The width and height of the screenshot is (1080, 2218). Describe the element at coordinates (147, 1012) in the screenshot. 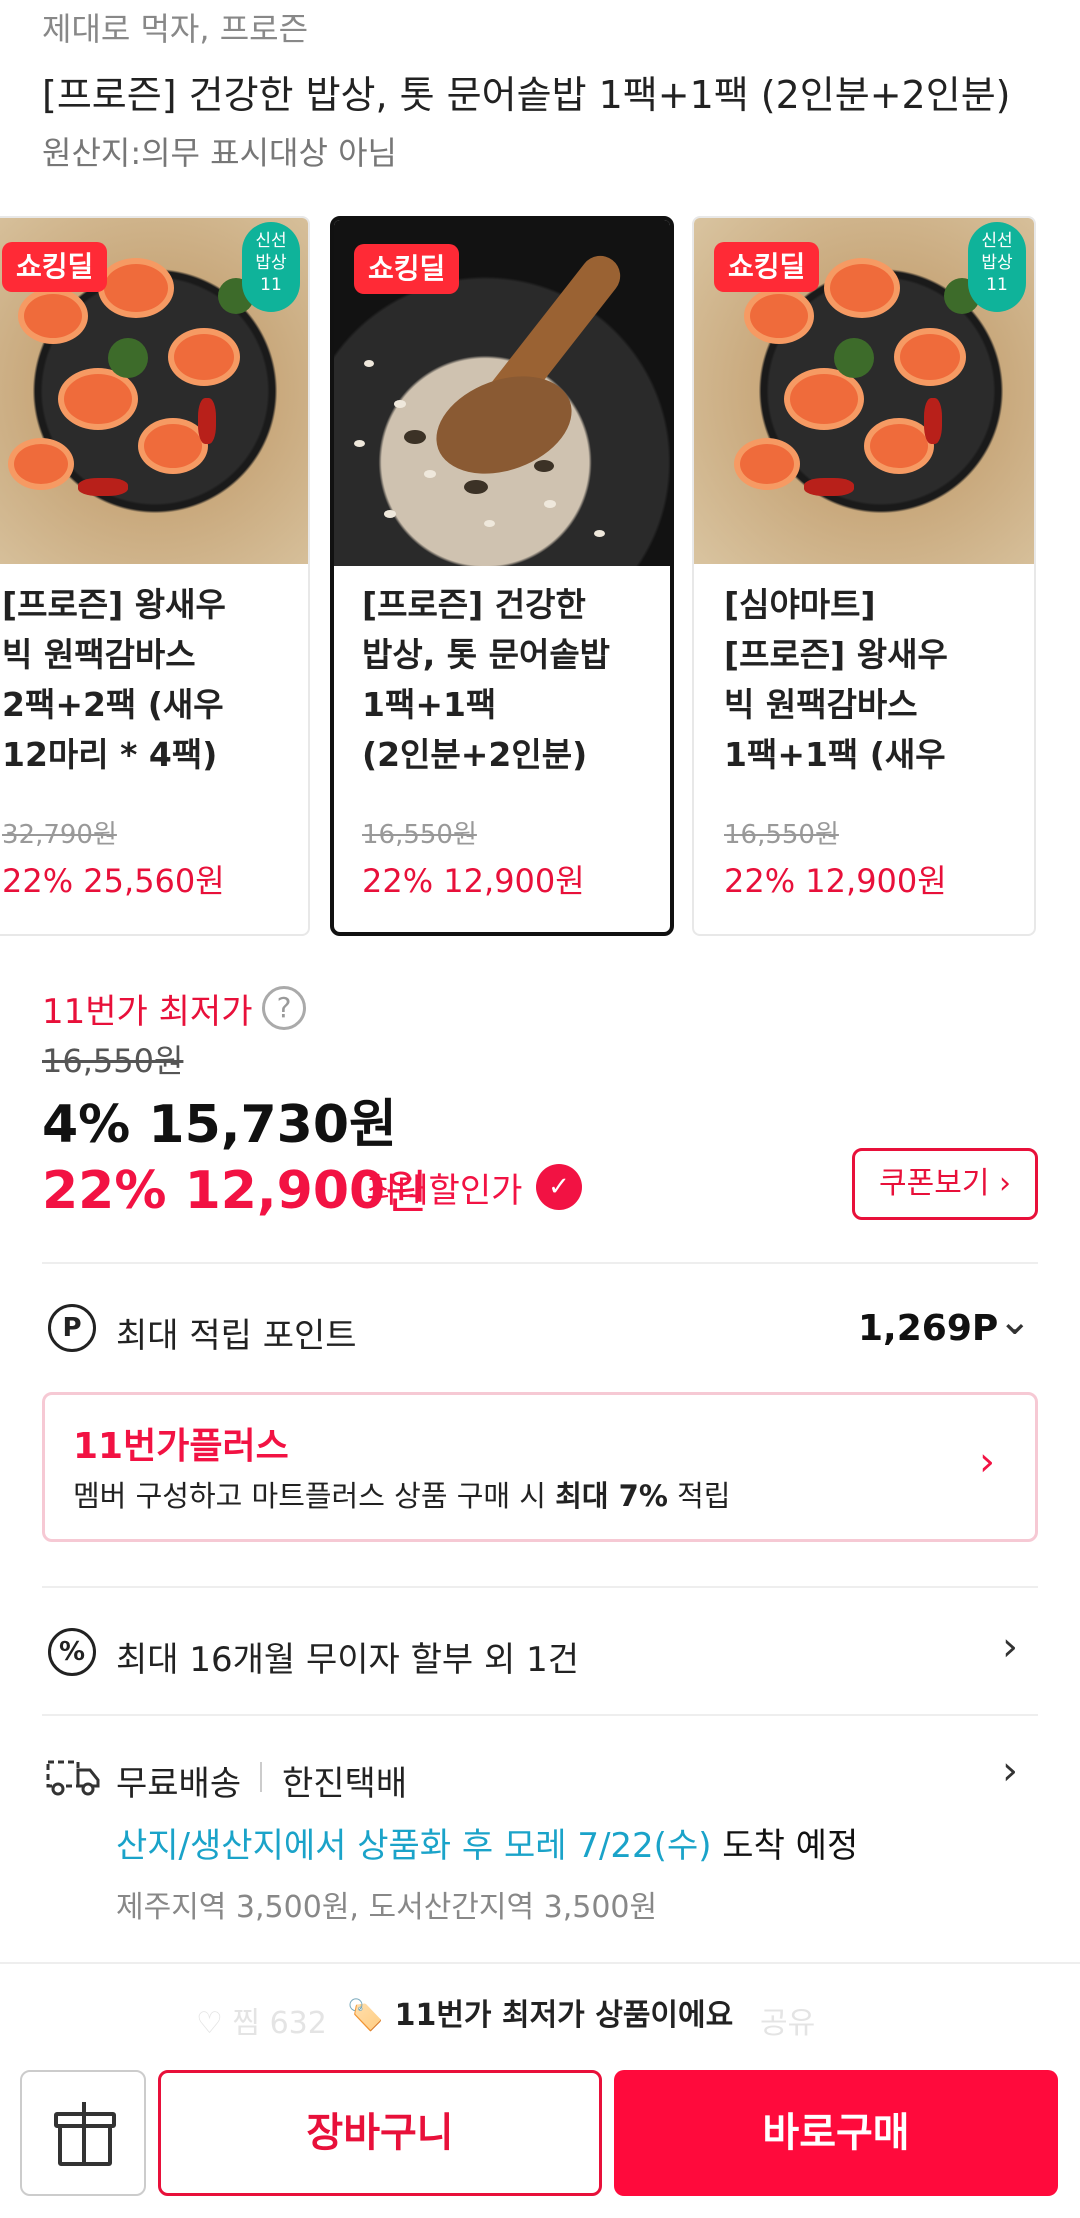

I see `lowest-price-label: 11번가 최저가` at that location.